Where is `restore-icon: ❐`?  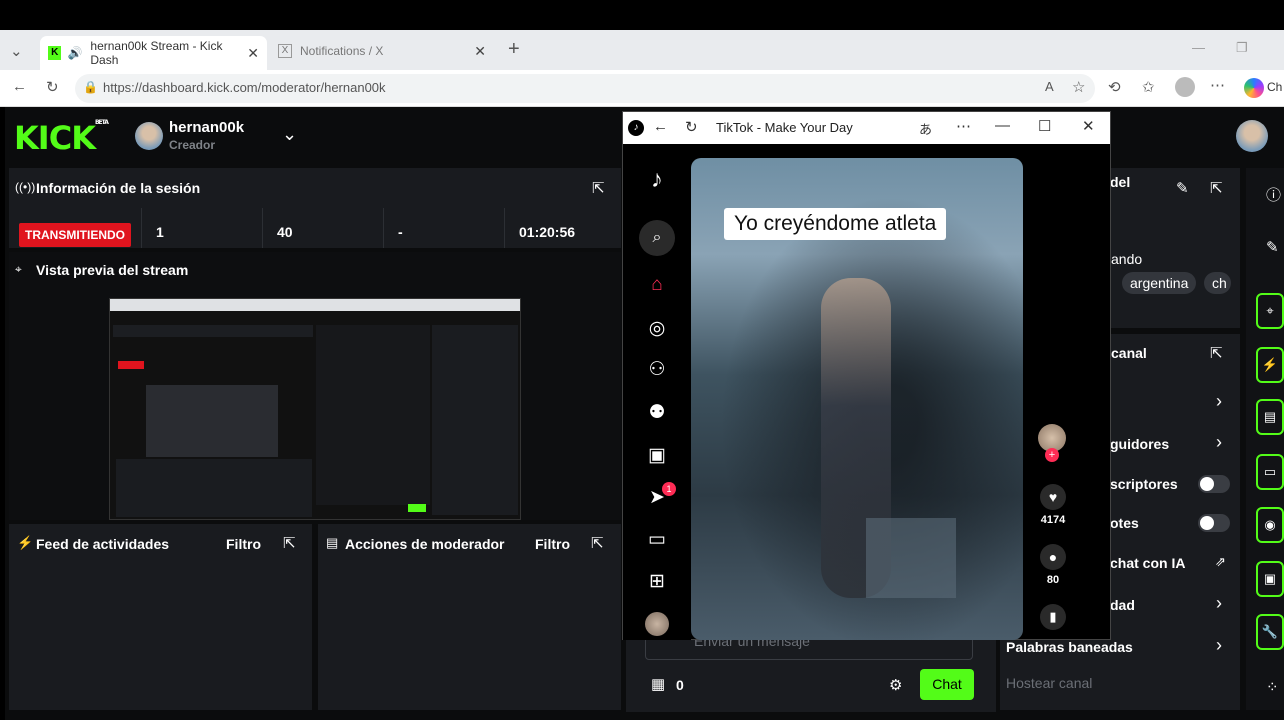
restore-icon: ❐ is located at coordinates (1242, 48).